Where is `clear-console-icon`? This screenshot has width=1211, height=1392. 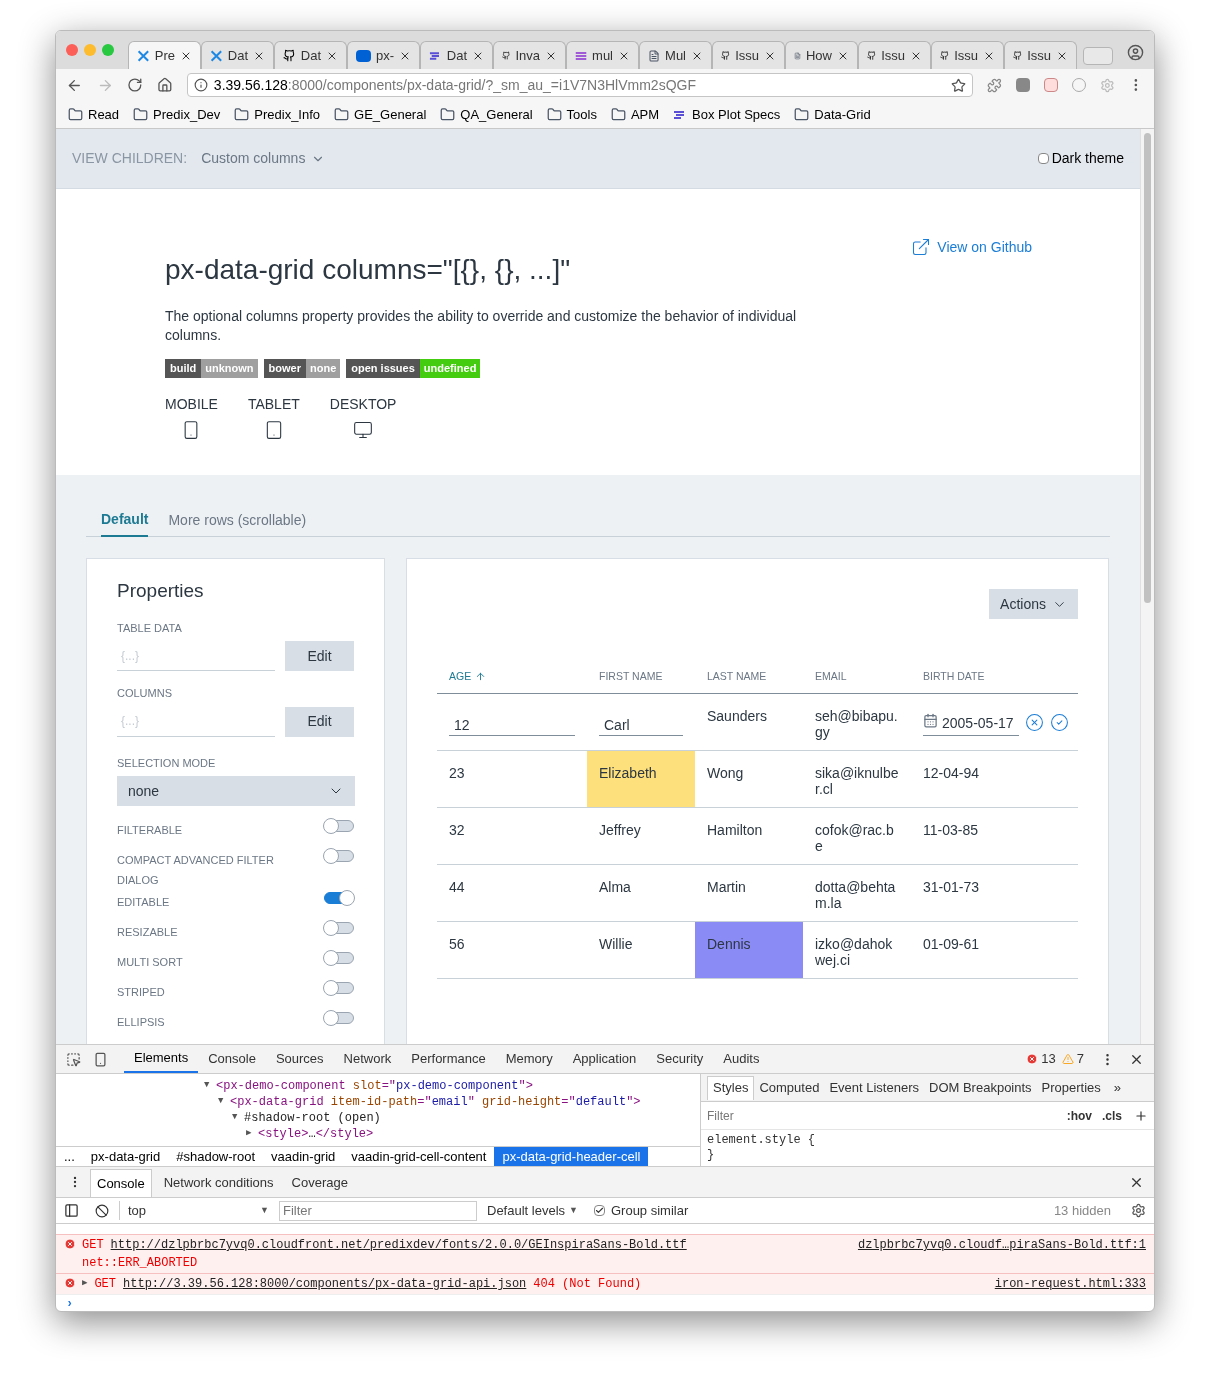
clear-console-icon is located at coordinates (102, 1210).